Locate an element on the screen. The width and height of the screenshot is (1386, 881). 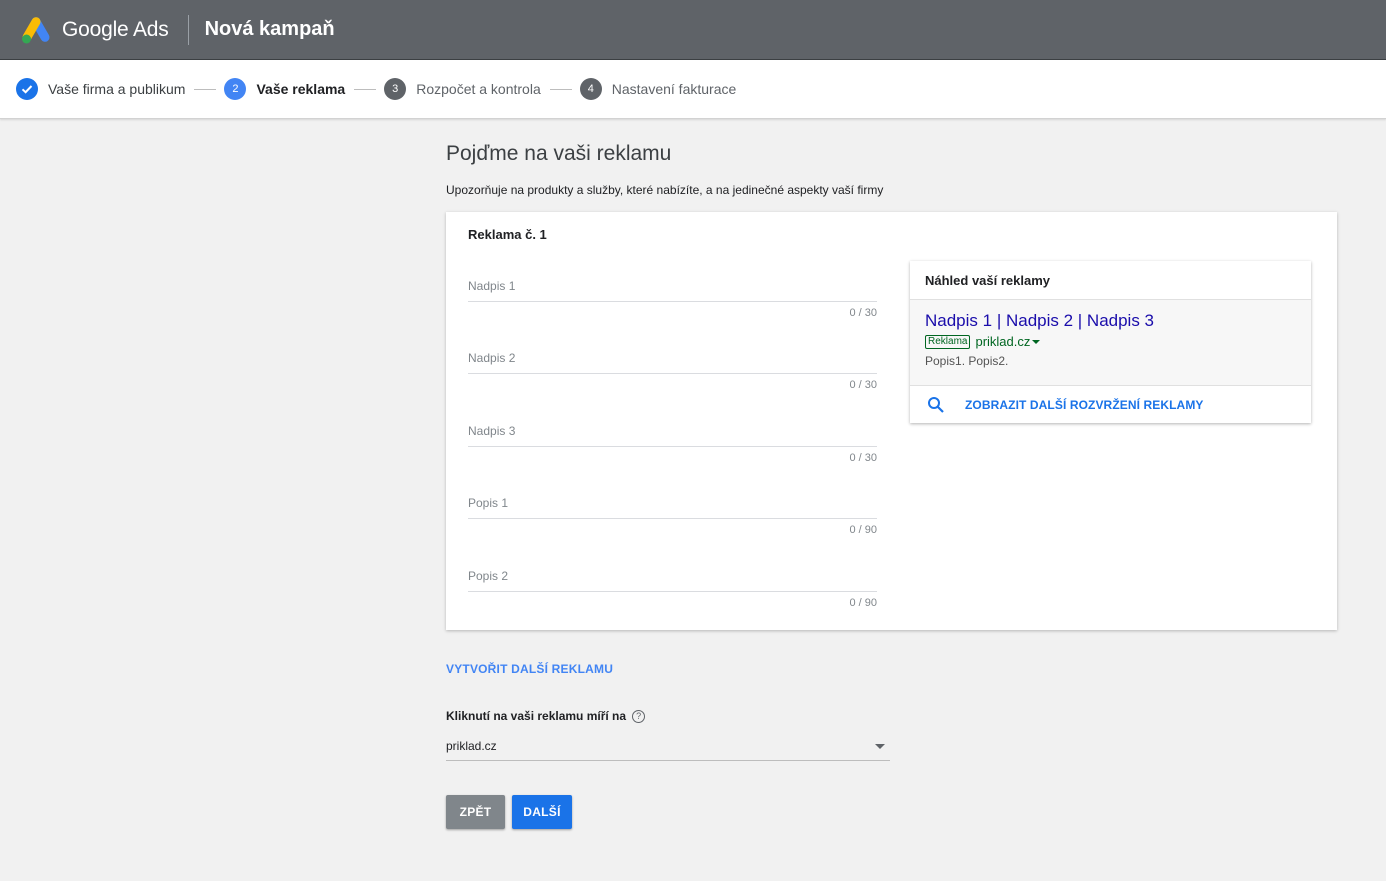
step-label: Nastavení fakturace is located at coordinates (674, 89).